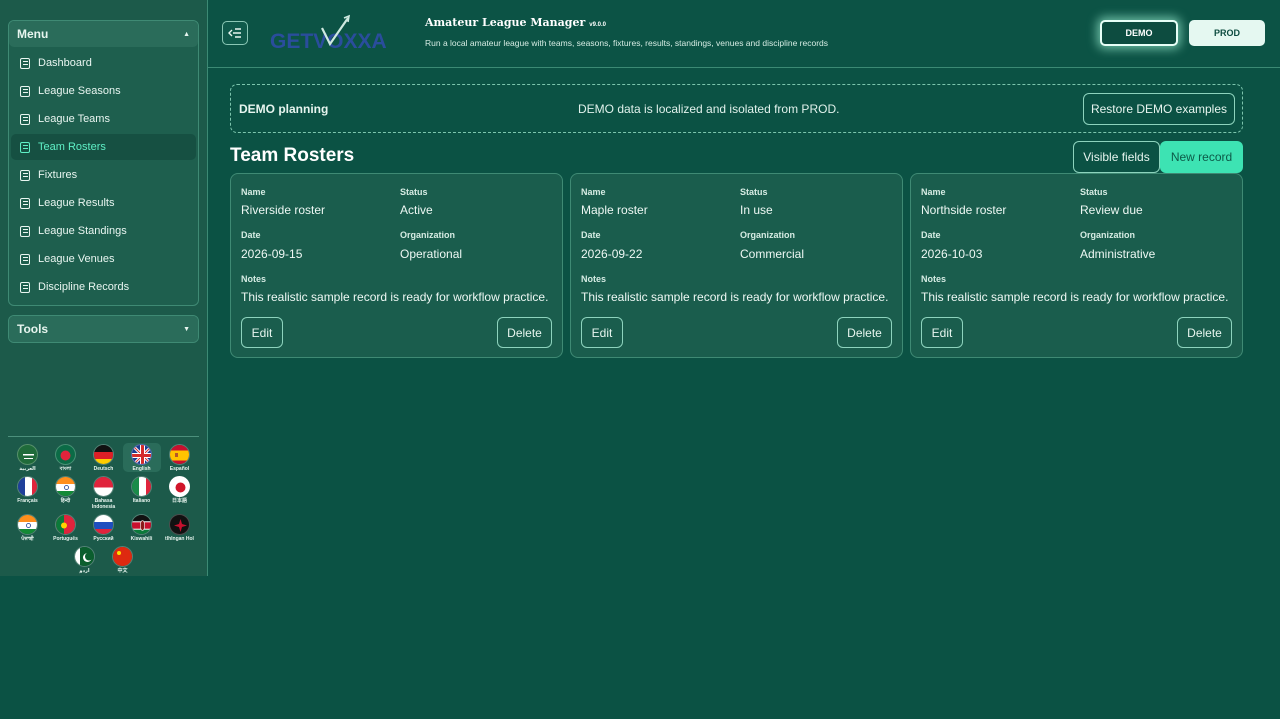 The height and width of the screenshot is (719, 1280). Describe the element at coordinates (58, 175) in the screenshot. I see `sidebar-item-label: Fixtures` at that location.